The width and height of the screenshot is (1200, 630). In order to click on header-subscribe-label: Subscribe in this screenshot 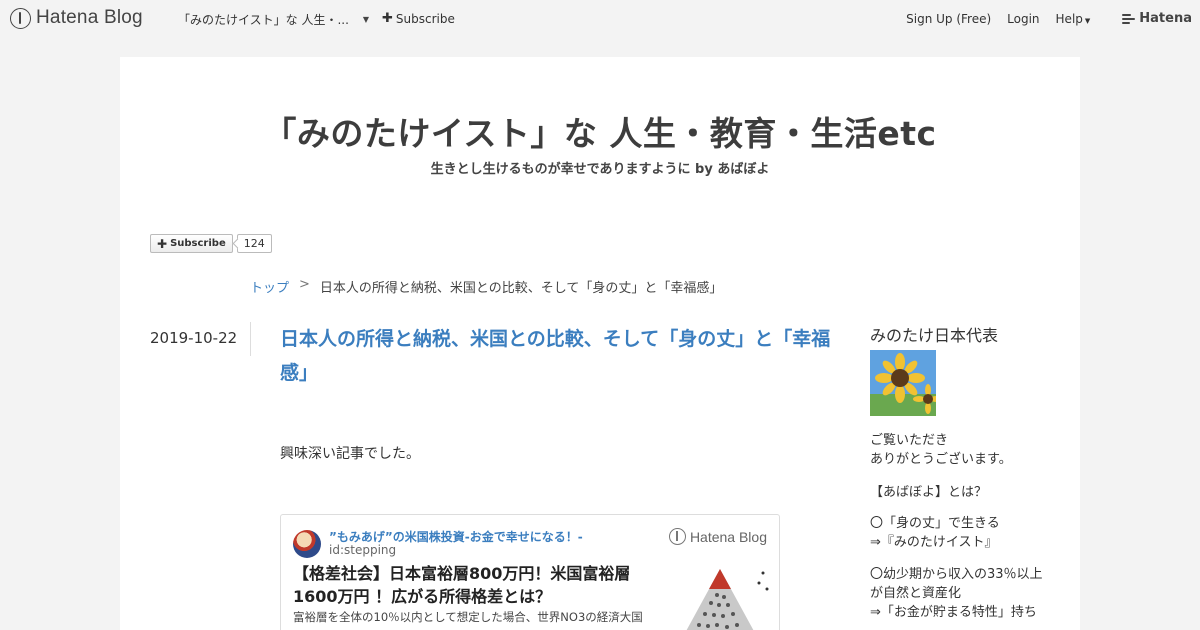, I will do `click(425, 18)`.